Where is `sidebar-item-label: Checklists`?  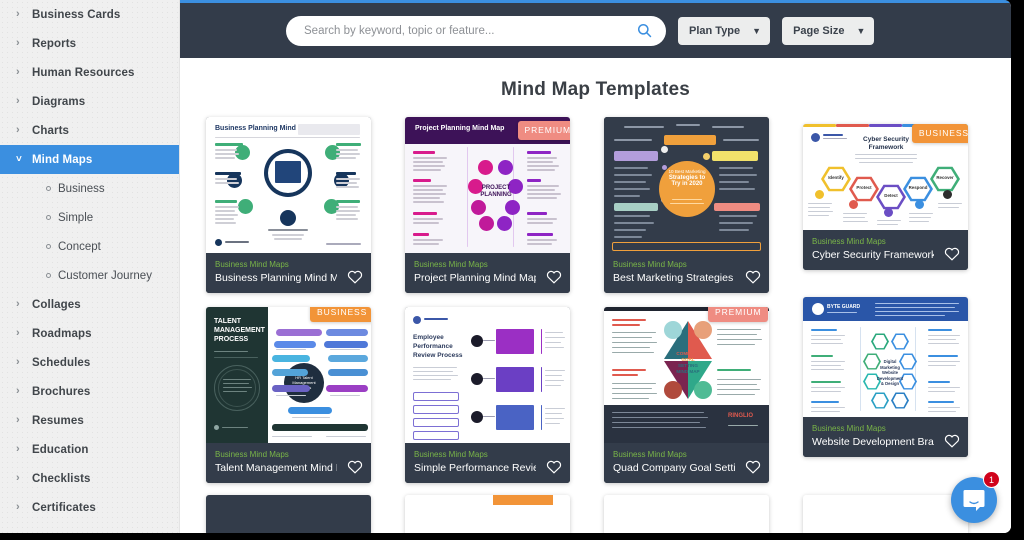 sidebar-item-label: Checklists is located at coordinates (61, 478).